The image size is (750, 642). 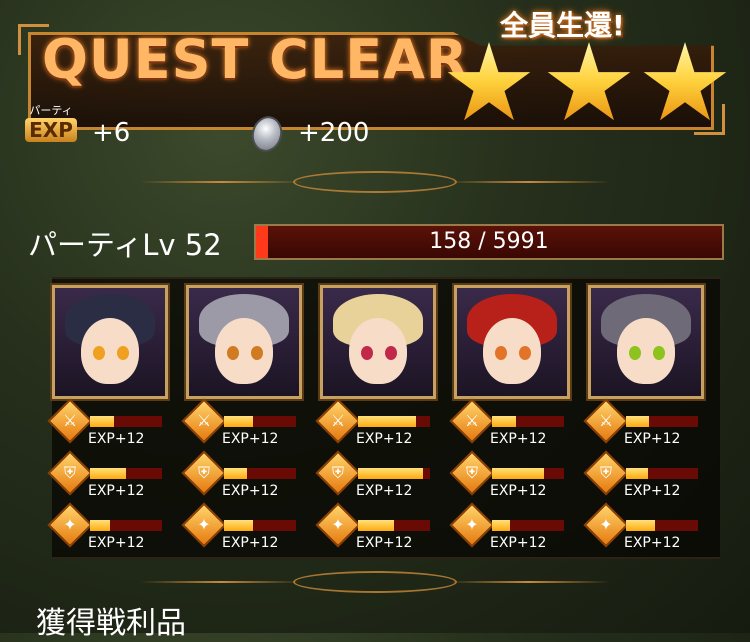 What do you see at coordinates (334, 133) in the screenshot?
I see `coin-value: +200` at bounding box center [334, 133].